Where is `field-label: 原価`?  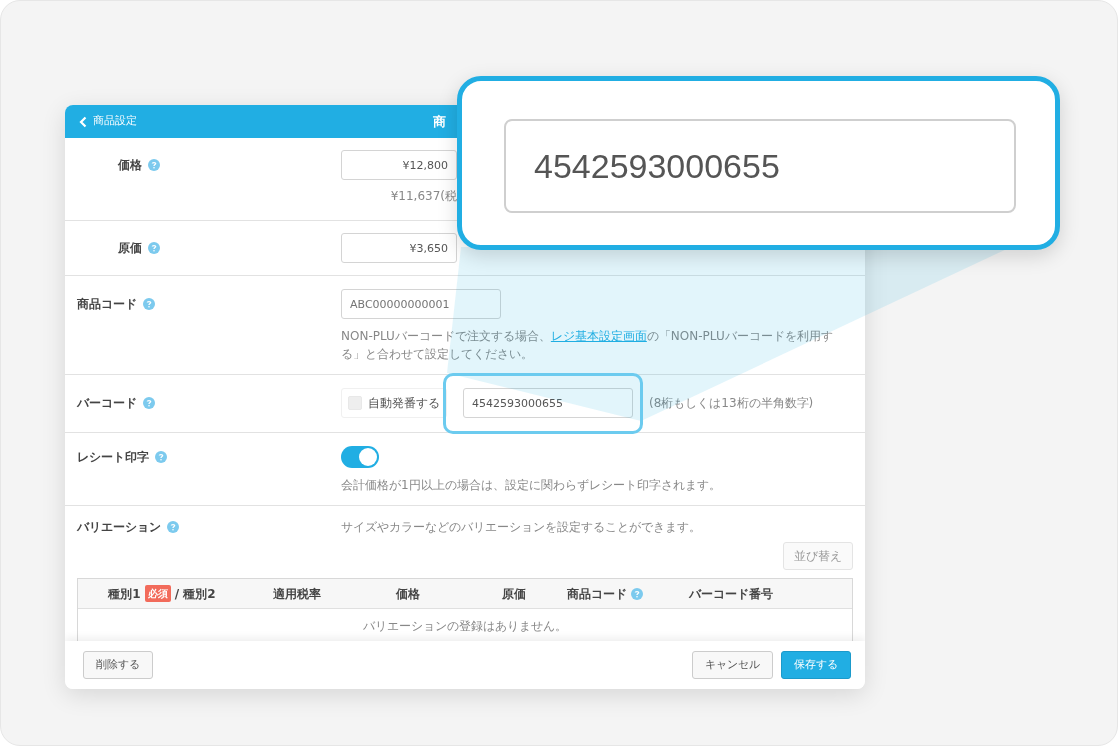 field-label: 原価 is located at coordinates (130, 248).